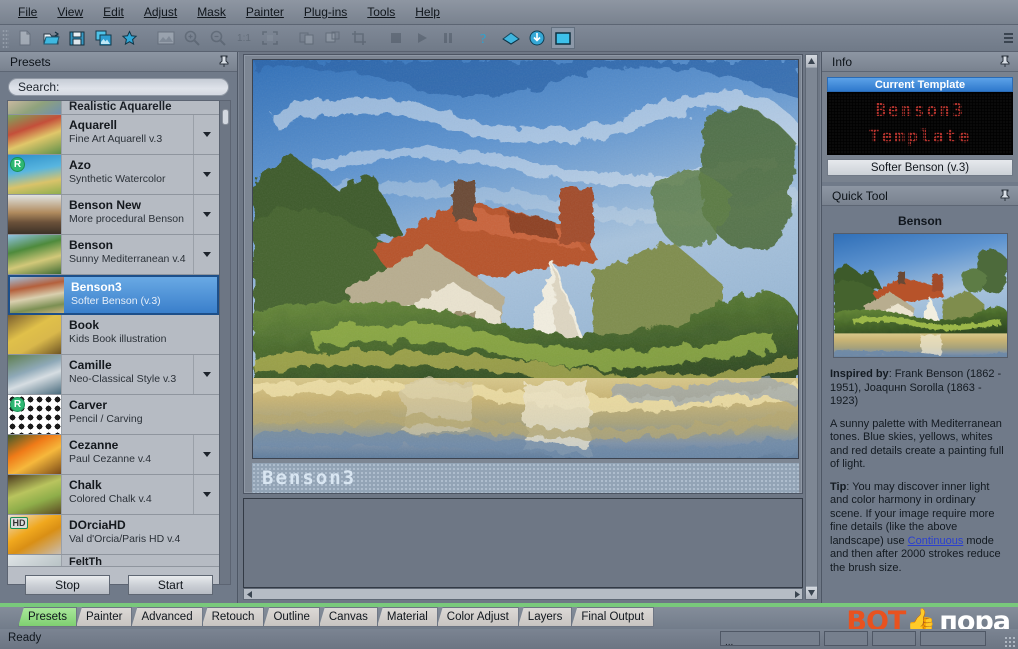 The height and width of the screenshot is (649, 1018). I want to click on tab-painter: Painter, so click(104, 617).